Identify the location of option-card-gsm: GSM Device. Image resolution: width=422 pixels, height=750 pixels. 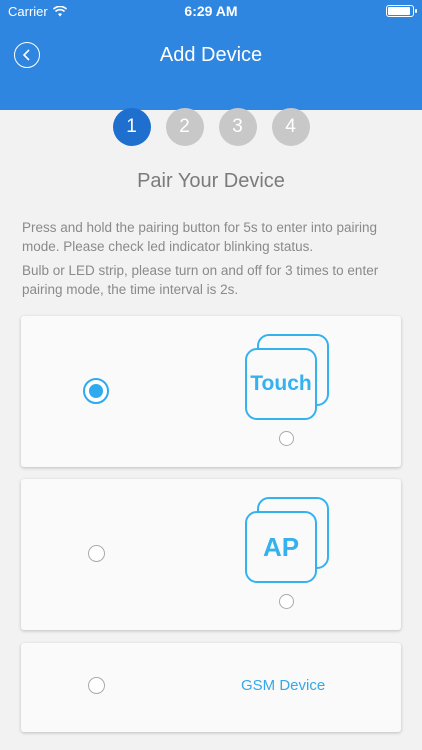
(211, 687).